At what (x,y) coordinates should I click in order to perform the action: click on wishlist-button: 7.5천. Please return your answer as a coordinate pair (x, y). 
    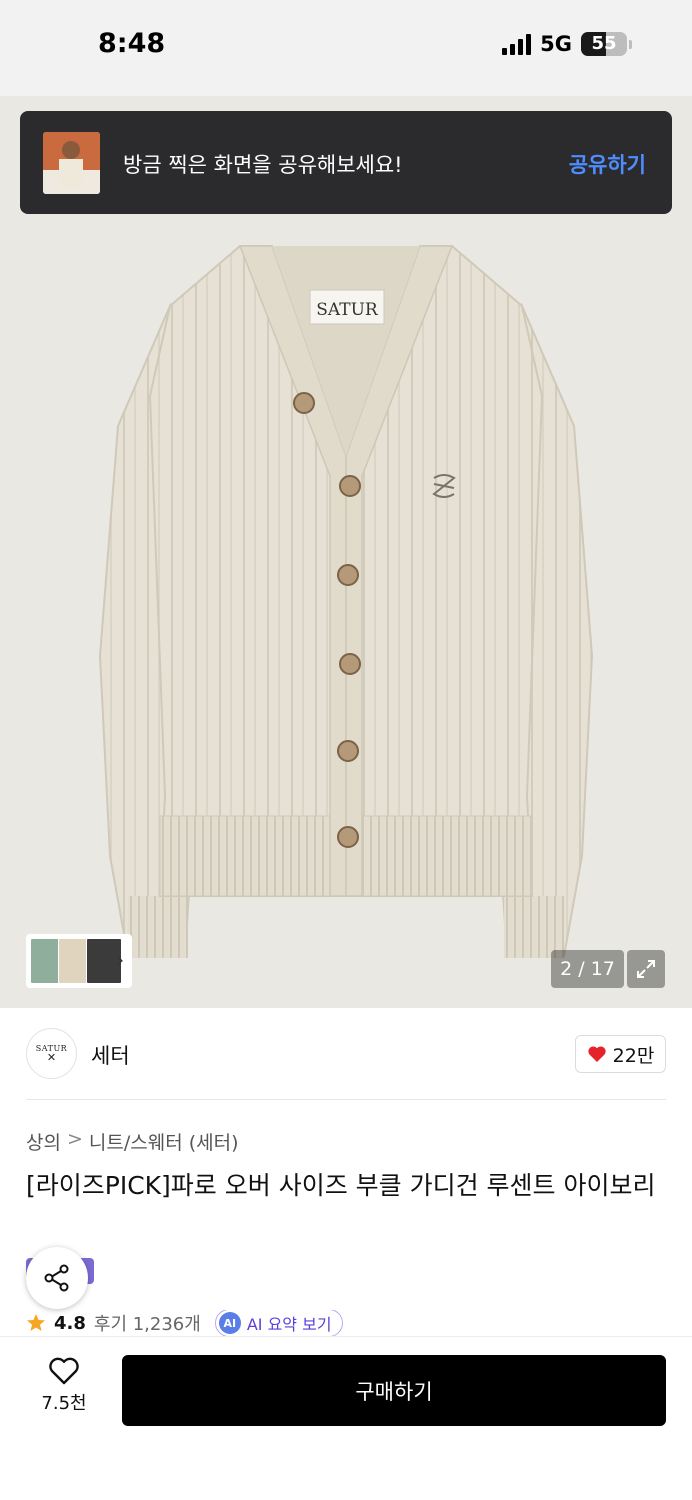
    Looking at the image, I should click on (64, 1392).